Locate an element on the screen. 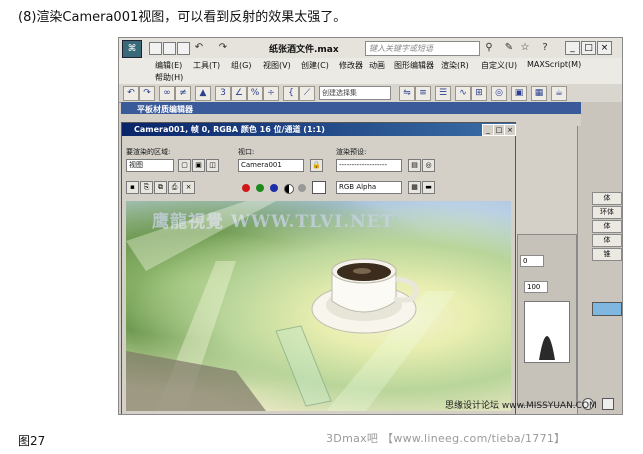  snap-icon: 3 is located at coordinates (223, 93).